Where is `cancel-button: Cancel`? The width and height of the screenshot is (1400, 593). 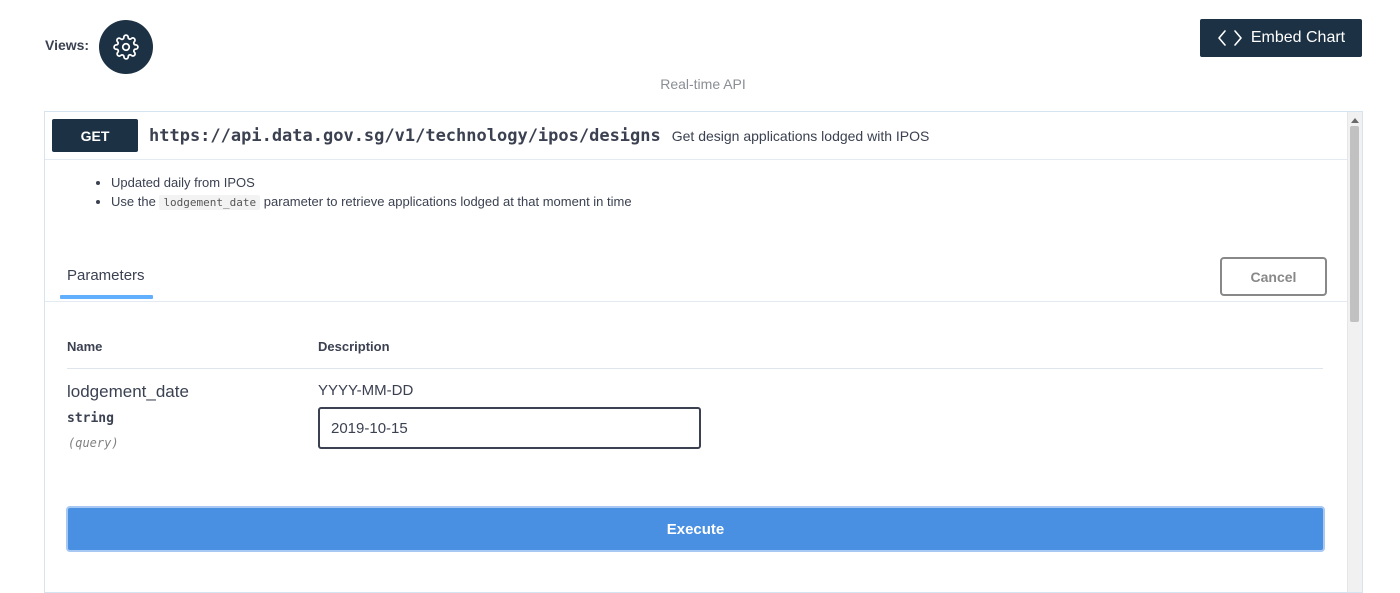
cancel-button: Cancel is located at coordinates (1273, 276).